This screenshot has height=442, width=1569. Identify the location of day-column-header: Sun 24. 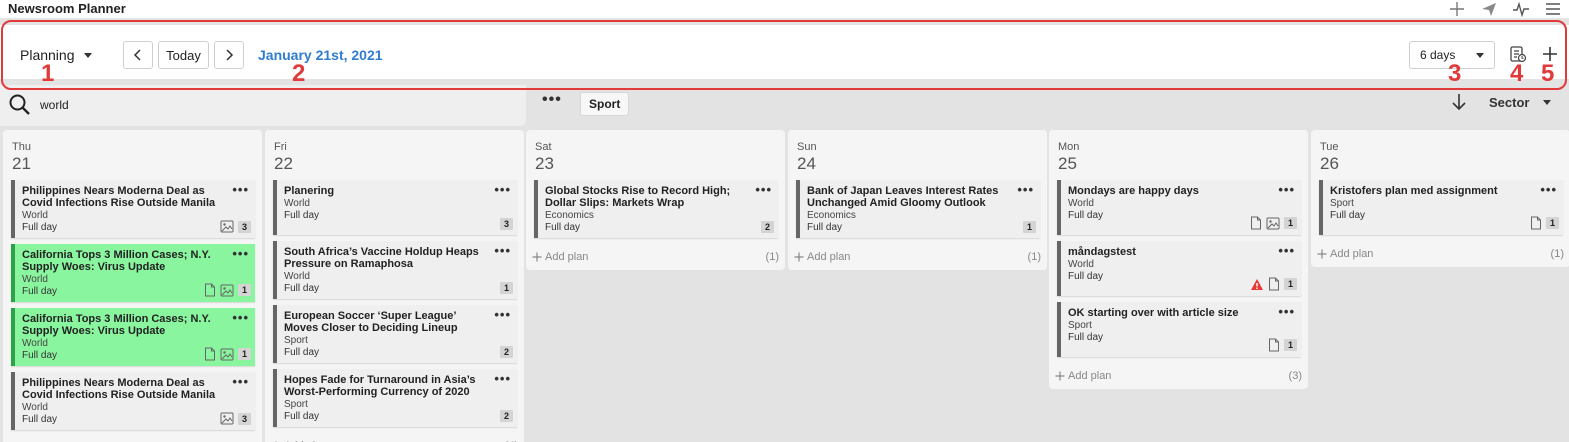
(917, 155).